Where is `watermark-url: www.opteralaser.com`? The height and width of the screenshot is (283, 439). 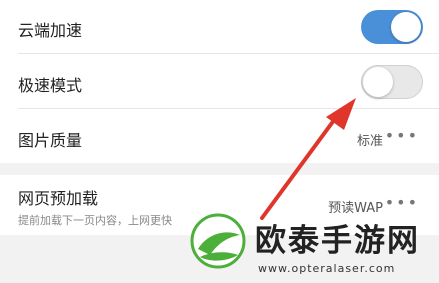 watermark-url: www.opteralaser.com is located at coordinates (327, 268).